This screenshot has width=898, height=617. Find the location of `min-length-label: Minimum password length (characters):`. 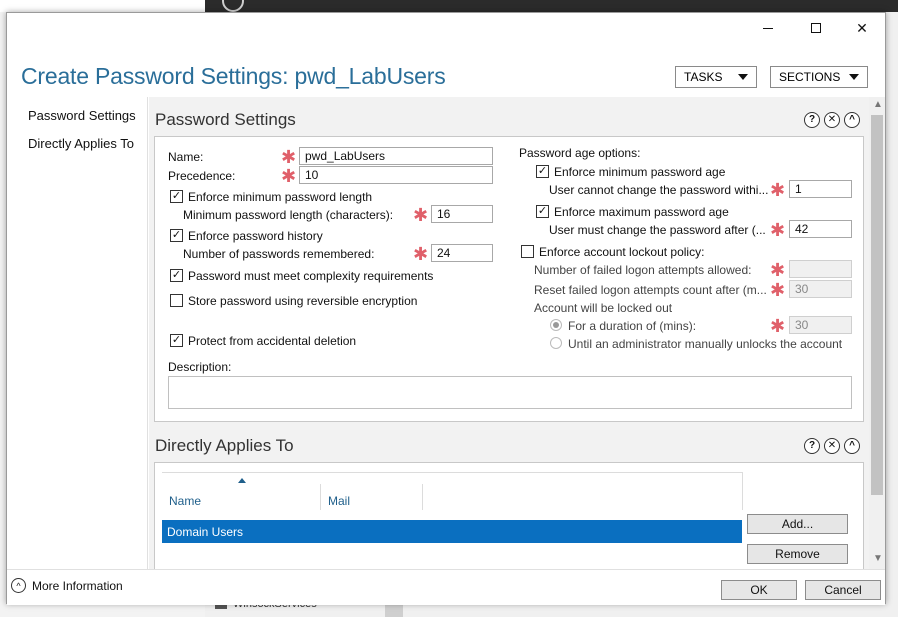

min-length-label: Minimum password length (characters): is located at coordinates (288, 215).